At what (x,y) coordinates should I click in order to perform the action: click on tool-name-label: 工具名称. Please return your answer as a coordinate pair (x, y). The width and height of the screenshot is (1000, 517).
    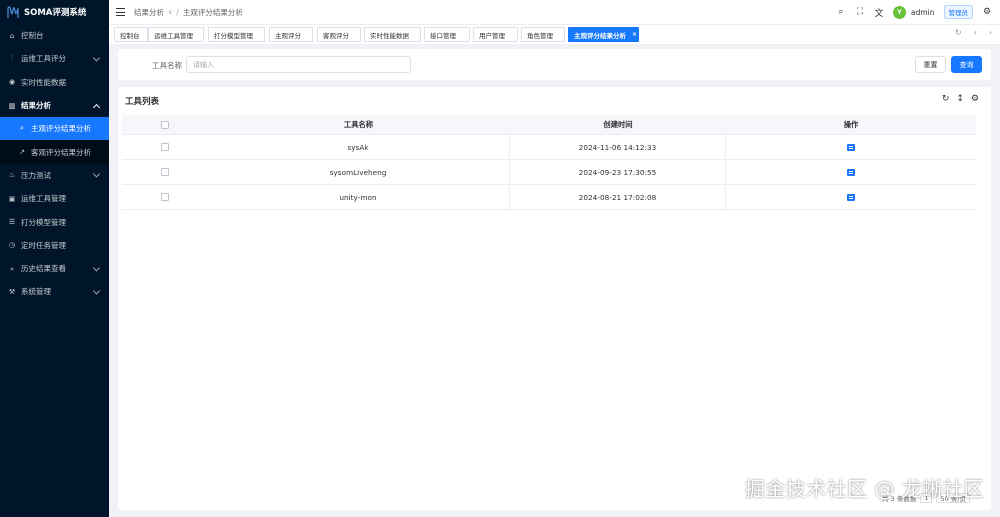
    Looking at the image, I should click on (167, 65).